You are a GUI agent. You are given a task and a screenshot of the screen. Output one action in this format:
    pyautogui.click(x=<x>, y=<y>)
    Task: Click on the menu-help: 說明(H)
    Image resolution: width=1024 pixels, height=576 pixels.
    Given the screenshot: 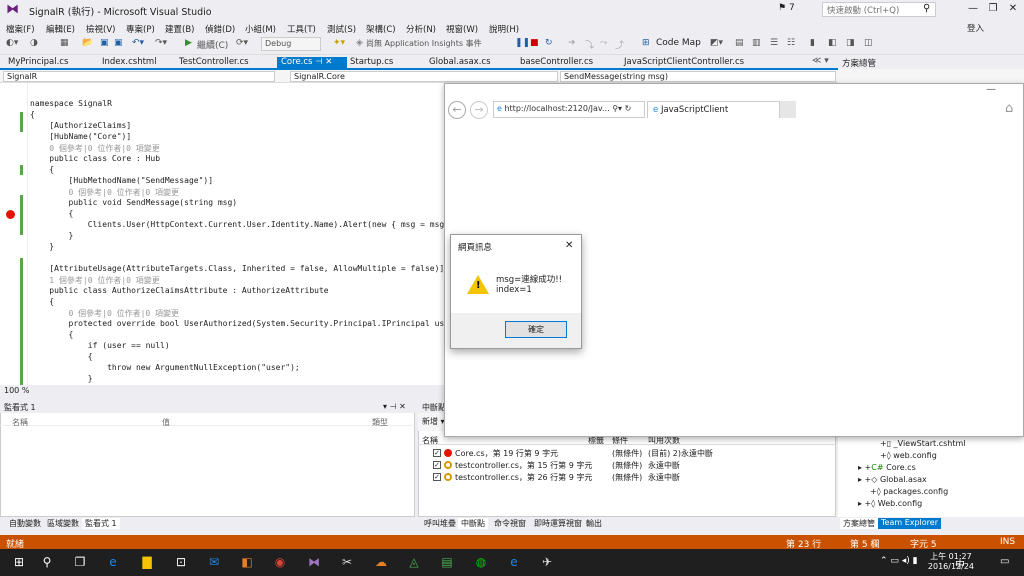 What is the action you would take?
    pyautogui.click(x=504, y=29)
    